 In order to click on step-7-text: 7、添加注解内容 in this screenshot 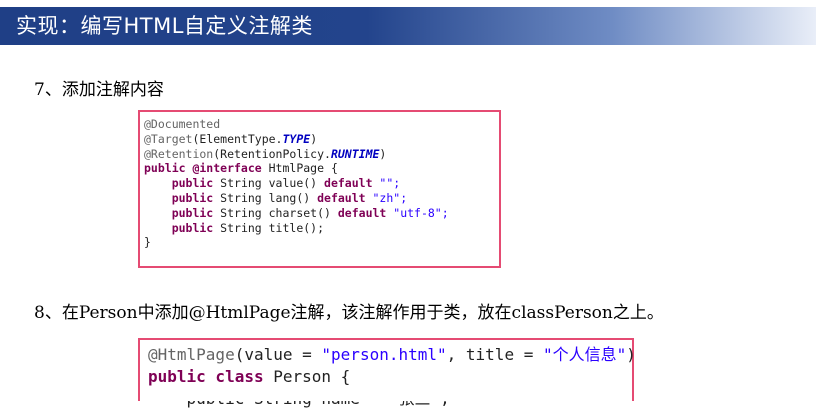, I will do `click(99, 90)`.